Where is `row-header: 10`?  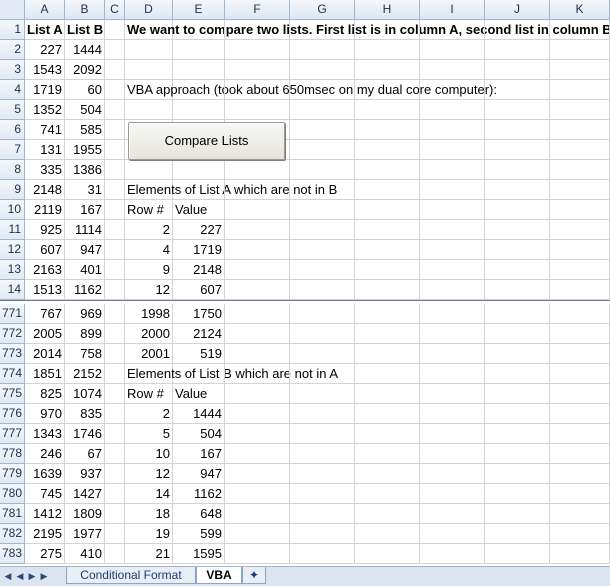 row-header: 10 is located at coordinates (12, 210).